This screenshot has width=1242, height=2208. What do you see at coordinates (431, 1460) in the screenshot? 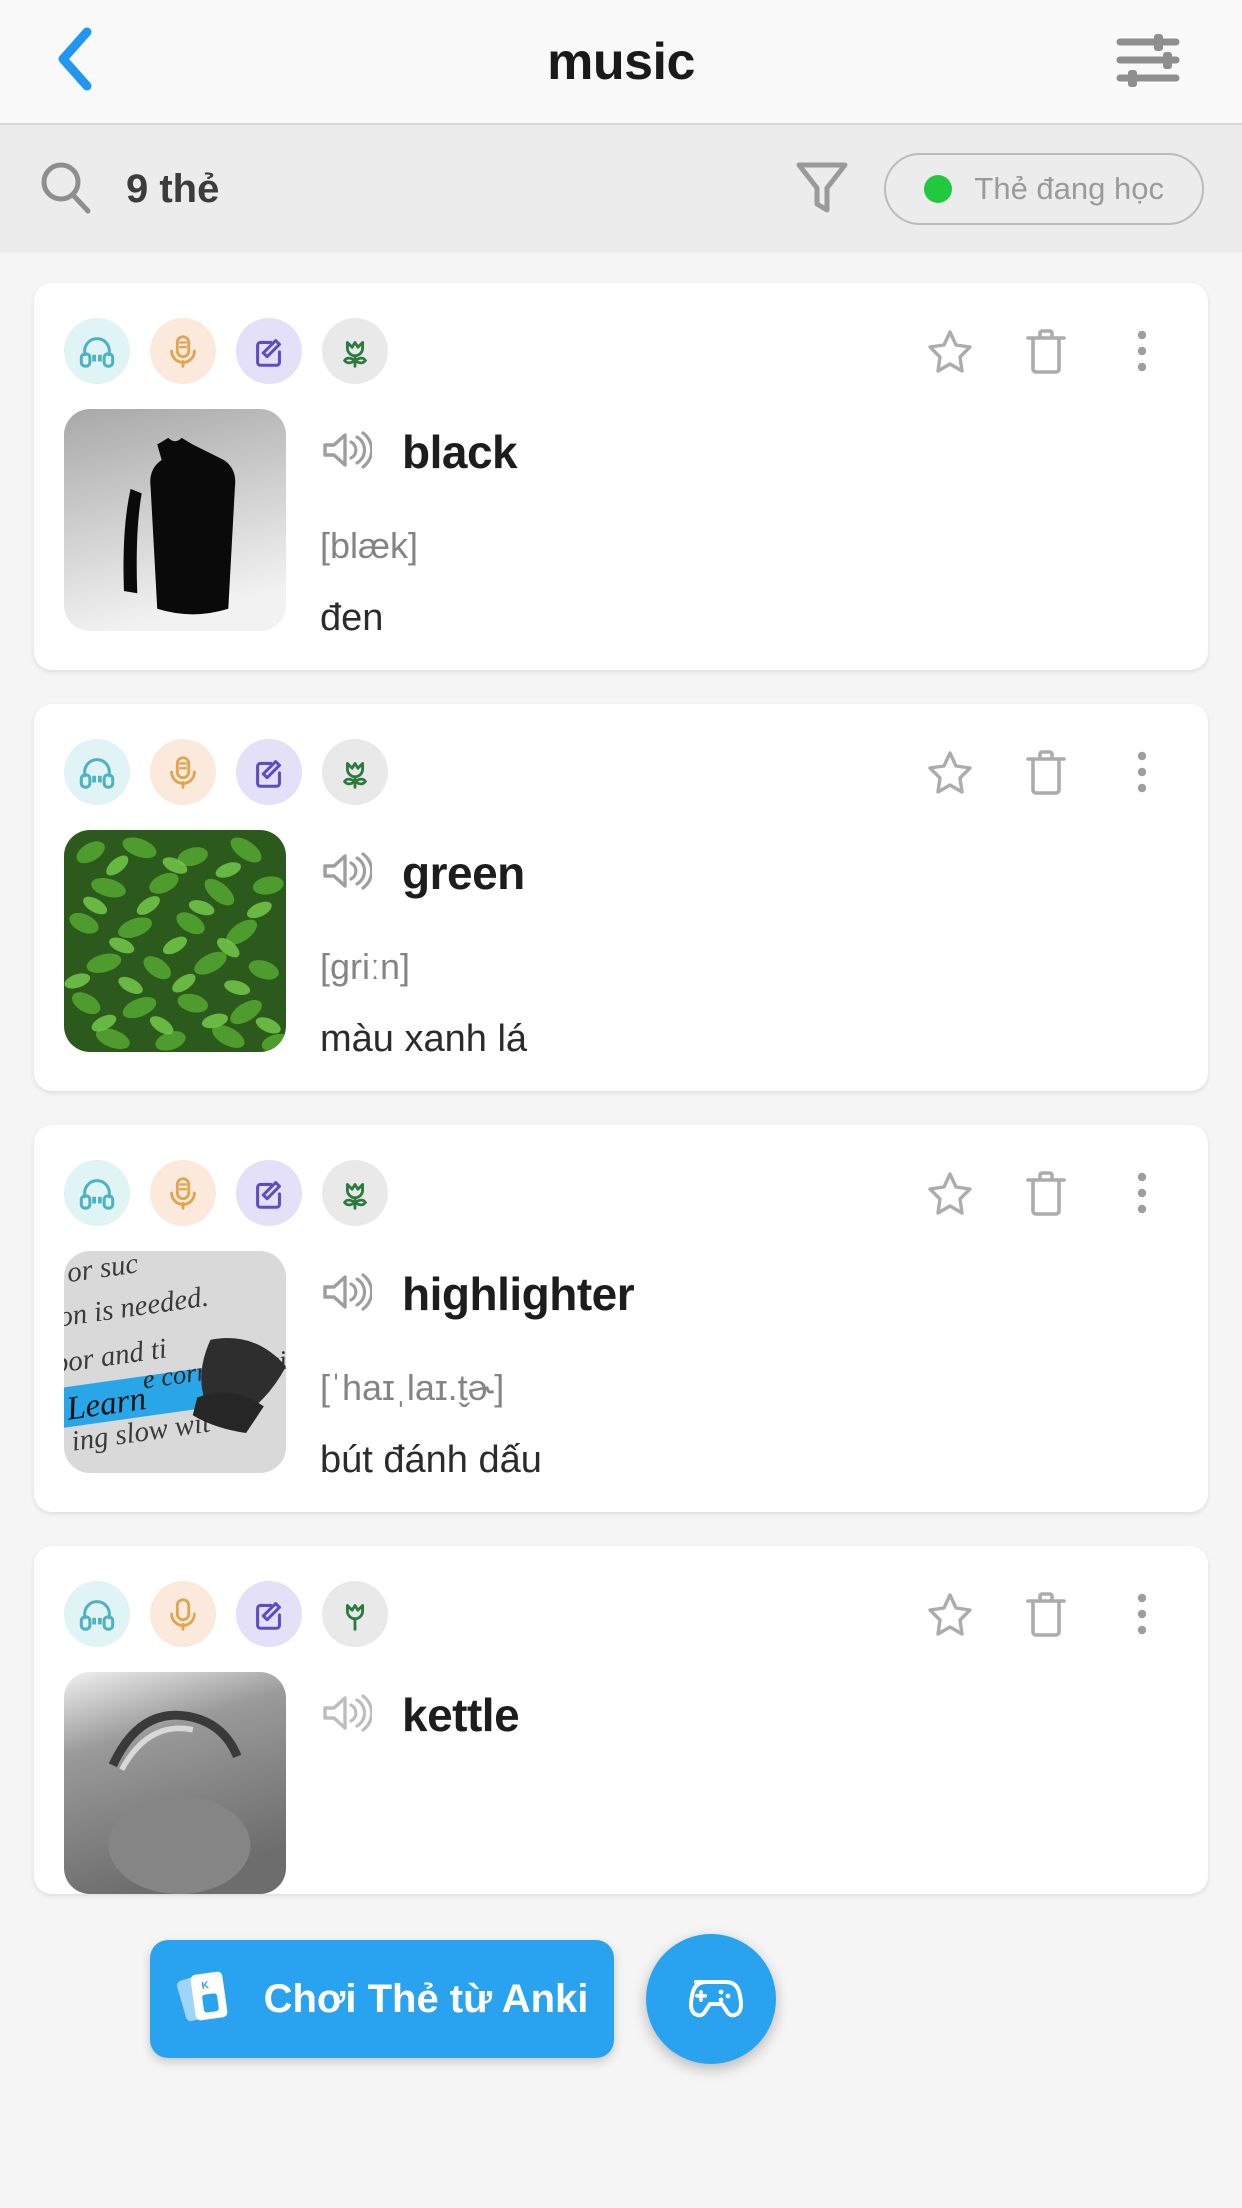
I see `translation-label: bút đánh dấu` at bounding box center [431, 1460].